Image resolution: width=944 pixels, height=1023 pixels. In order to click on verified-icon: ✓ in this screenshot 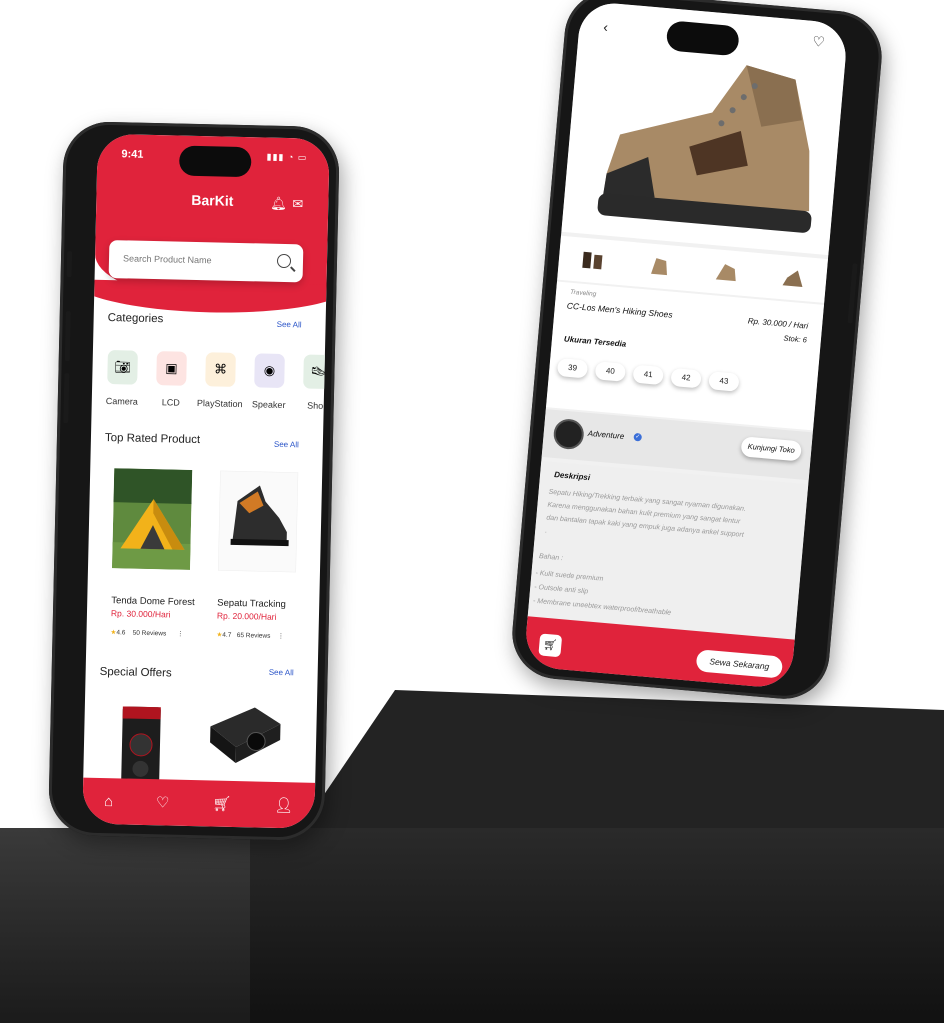, I will do `click(638, 437)`.